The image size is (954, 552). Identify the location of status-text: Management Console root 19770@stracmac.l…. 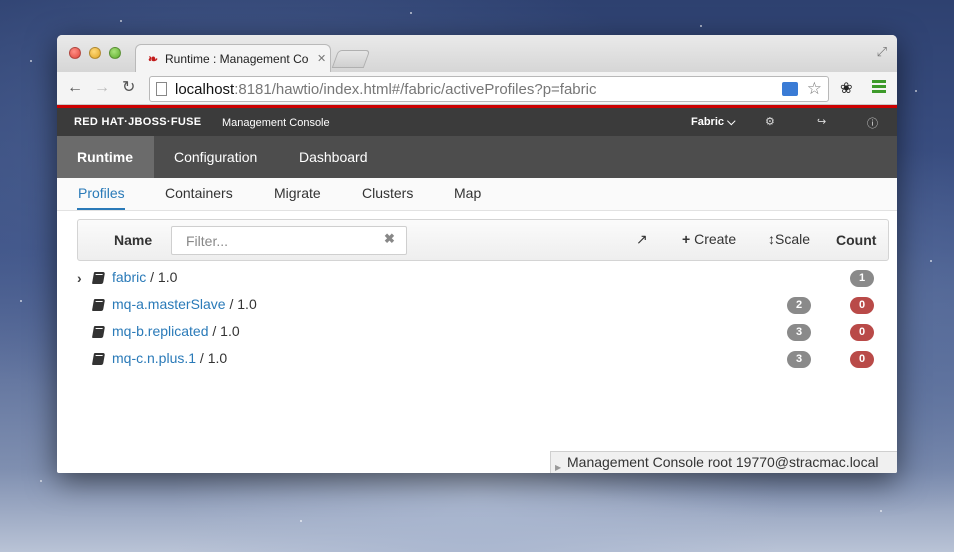
(723, 462).